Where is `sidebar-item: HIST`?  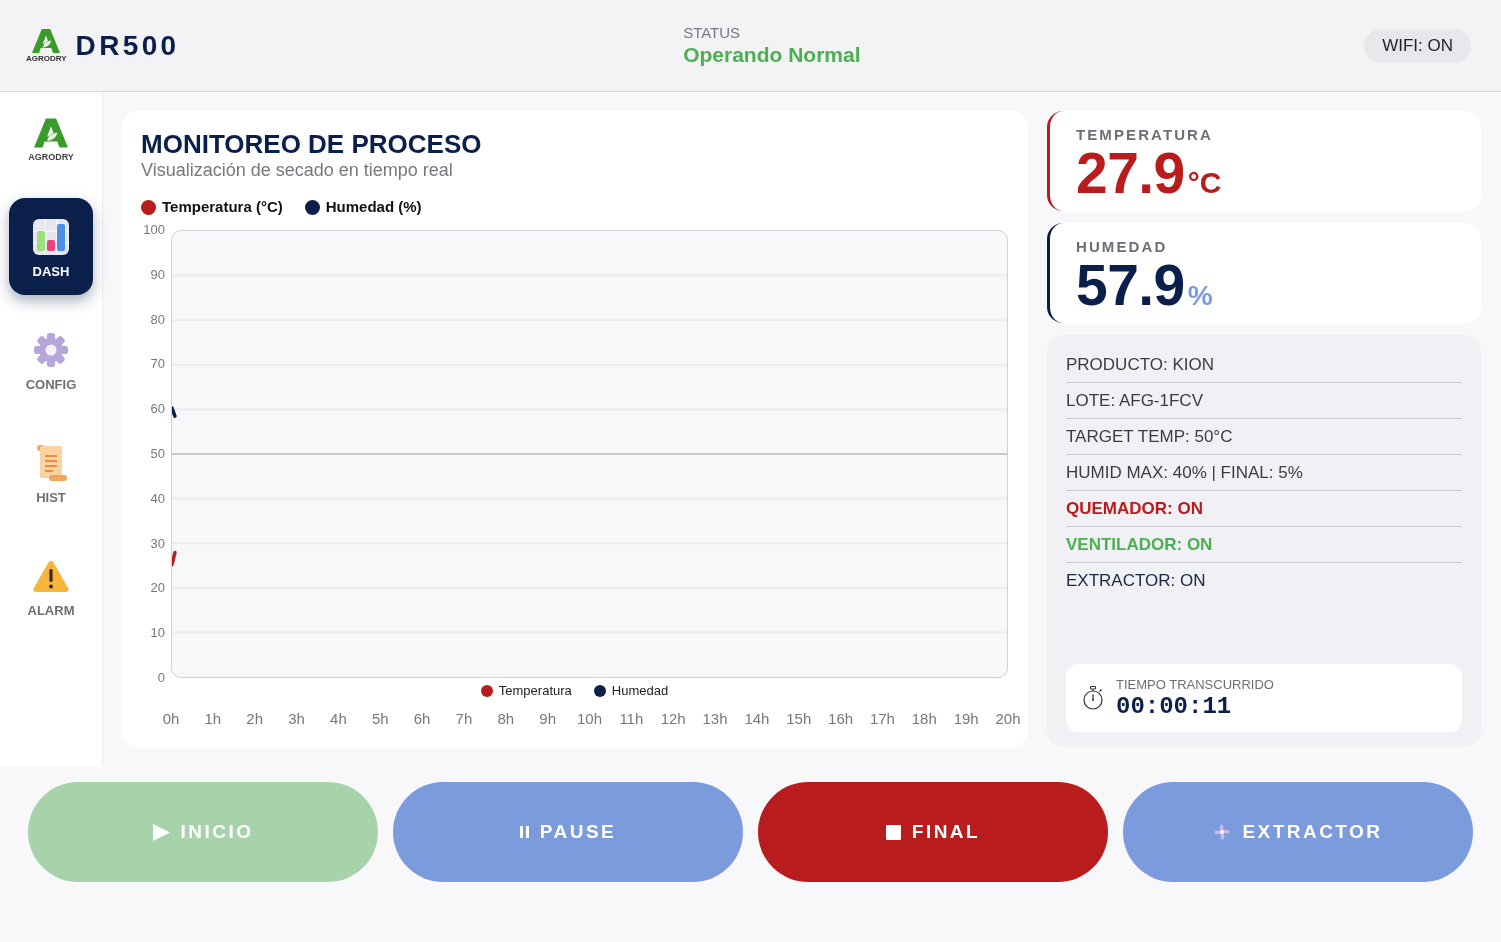 sidebar-item: HIST is located at coordinates (51, 472).